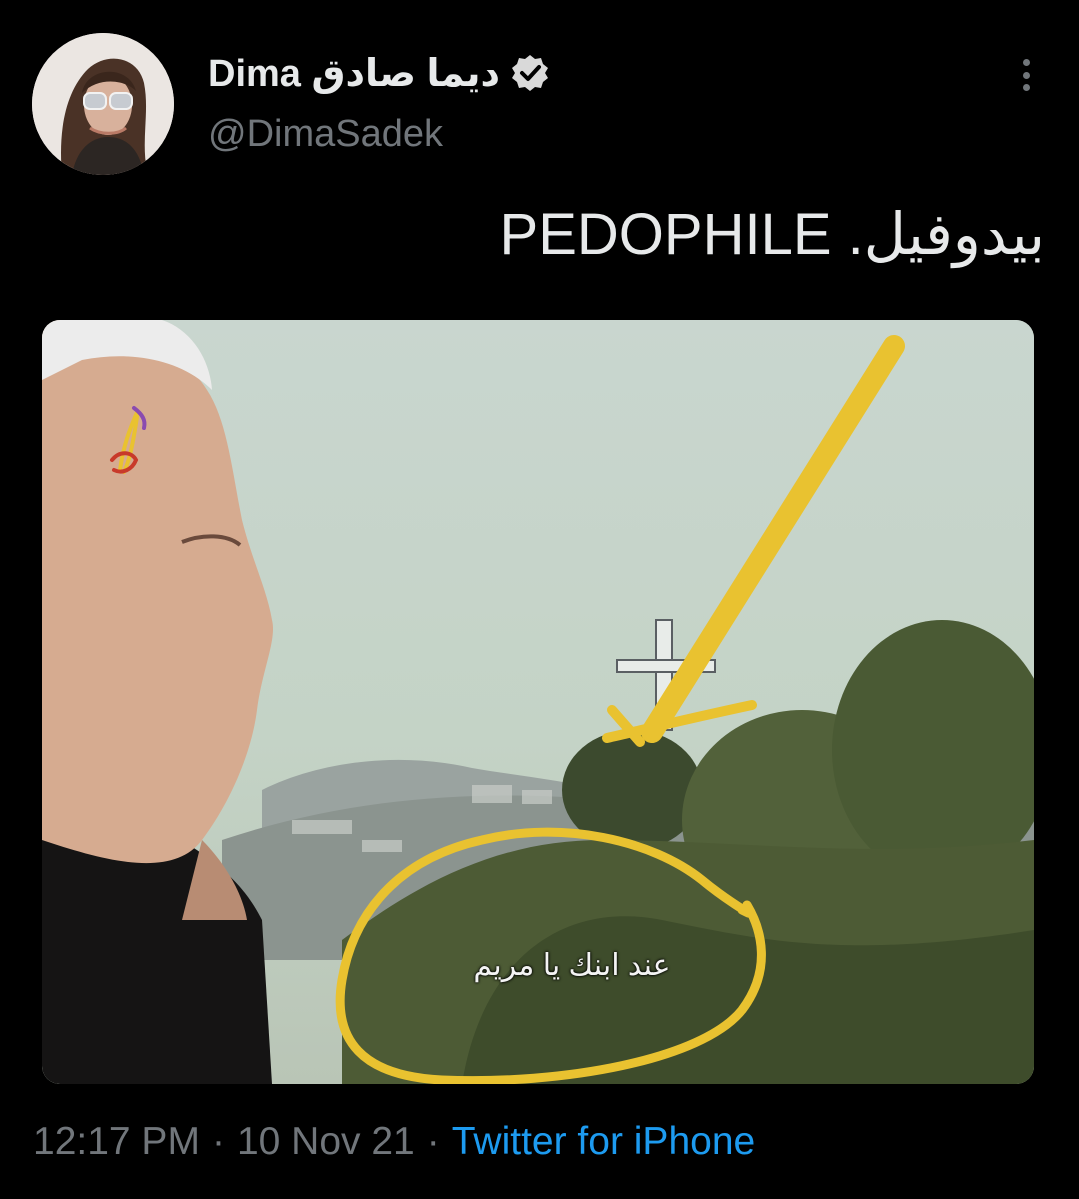  I want to click on name-row: Dima ديما صادق, so click(379, 73).